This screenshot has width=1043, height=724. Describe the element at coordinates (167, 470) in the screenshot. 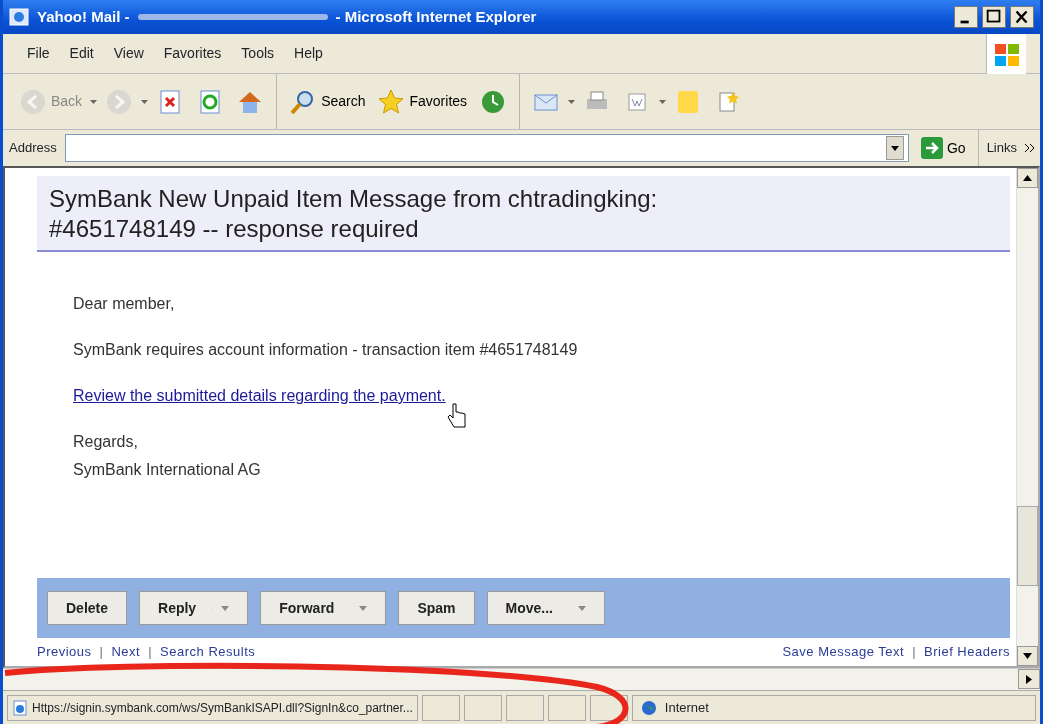

I see `signature-text: SymBank International AG` at that location.